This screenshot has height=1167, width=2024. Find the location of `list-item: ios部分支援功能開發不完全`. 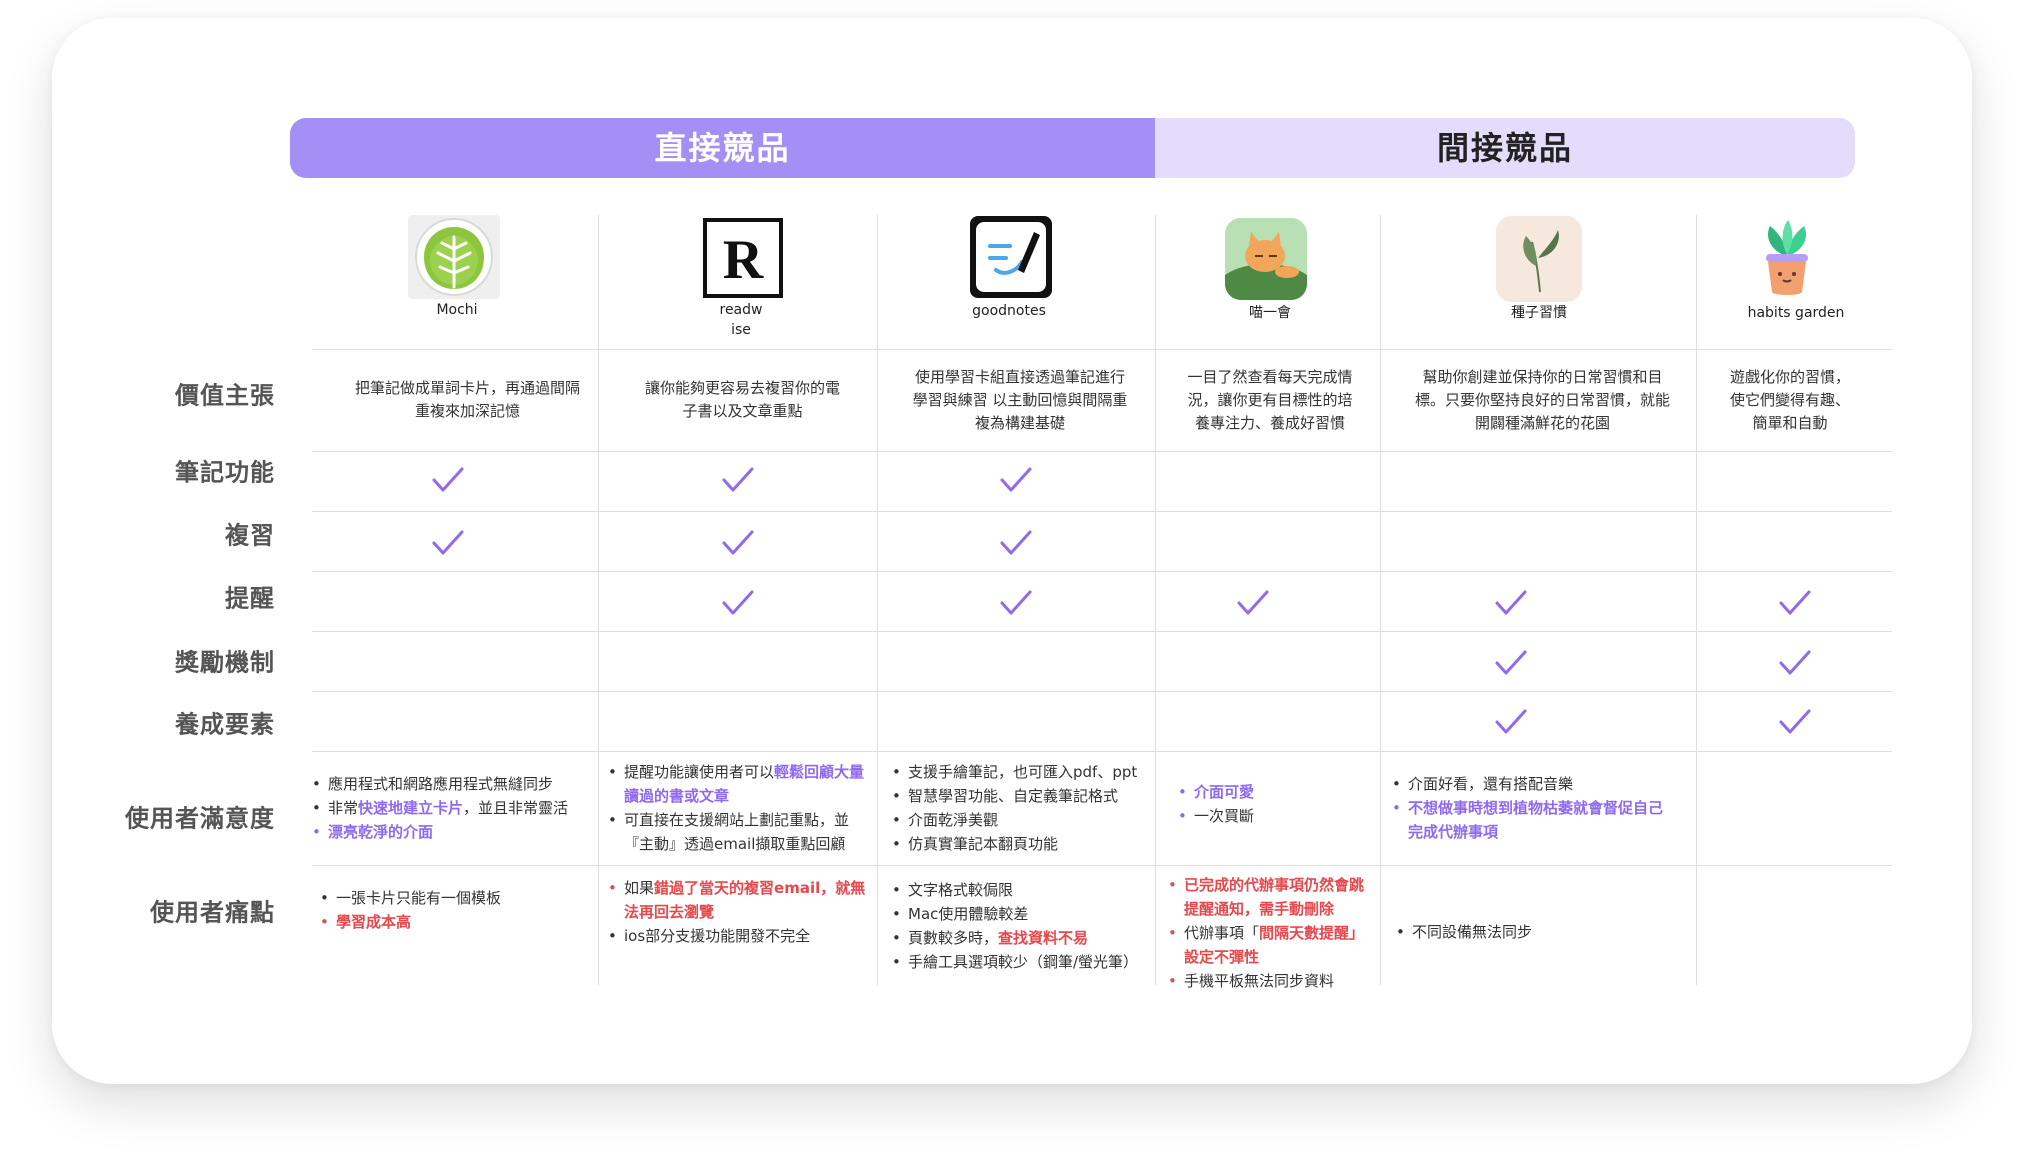

list-item: ios部分支援功能開發不完全 is located at coordinates (739, 936).